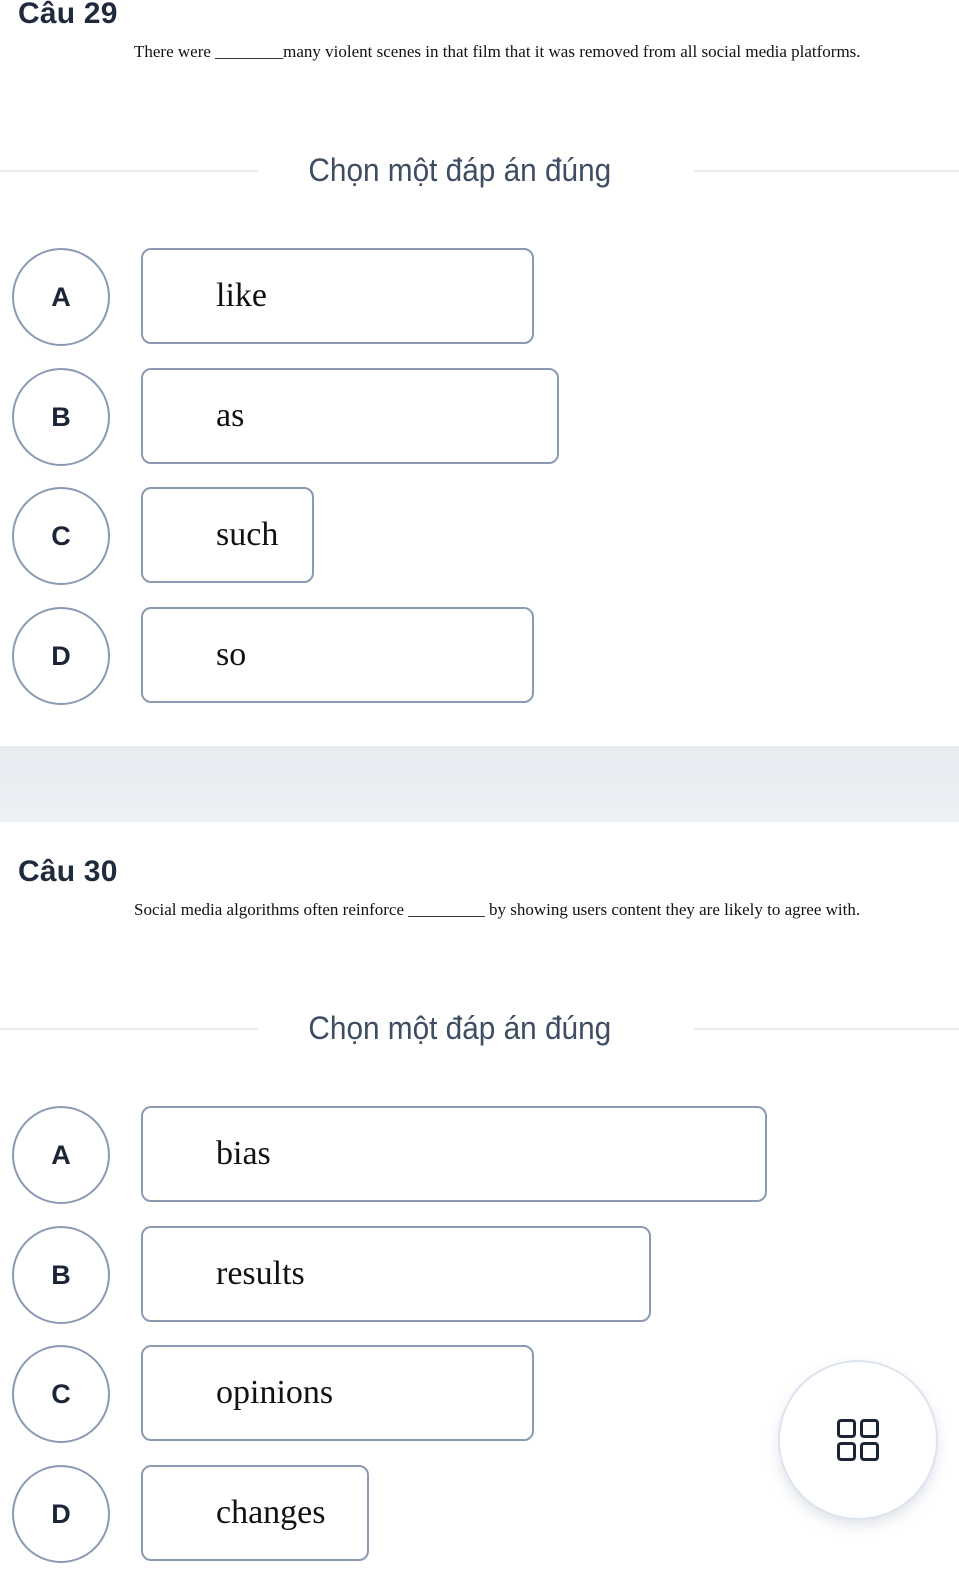  I want to click on option-text: changes, so click(271, 1512).